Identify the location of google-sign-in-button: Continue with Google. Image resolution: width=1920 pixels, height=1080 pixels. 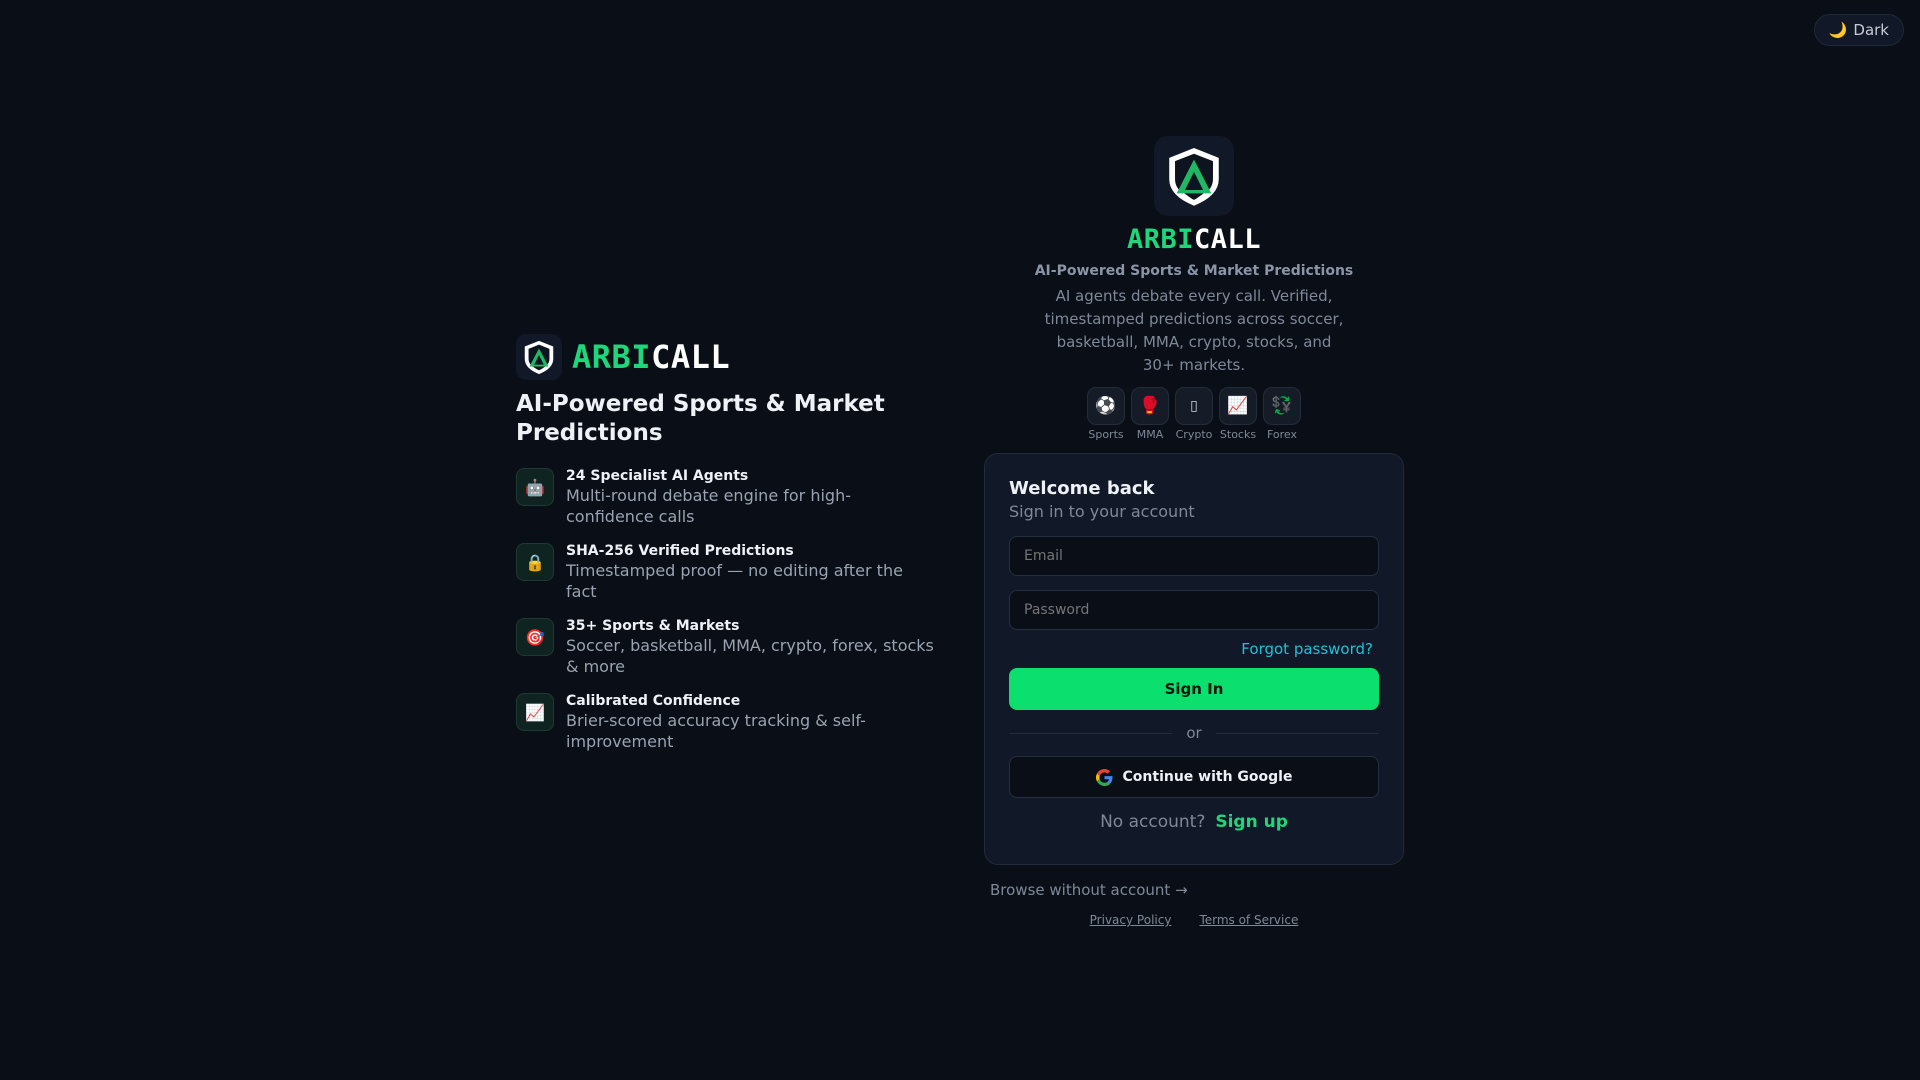
(1194, 777).